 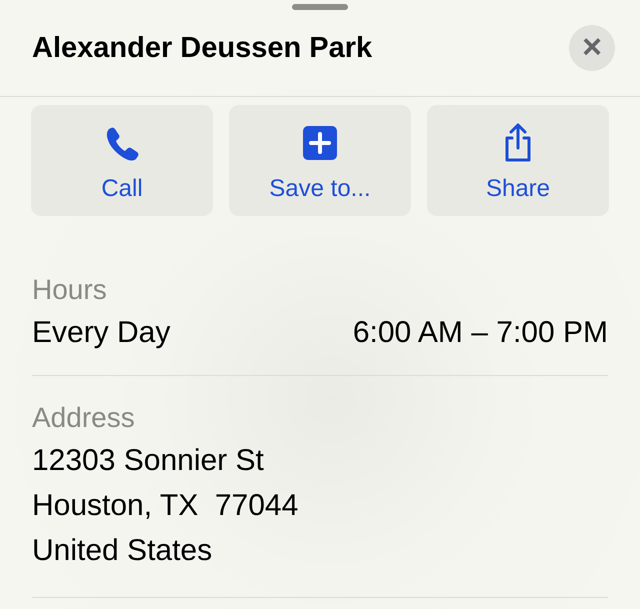 What do you see at coordinates (518, 160) in the screenshot?
I see `share-button: Share` at bounding box center [518, 160].